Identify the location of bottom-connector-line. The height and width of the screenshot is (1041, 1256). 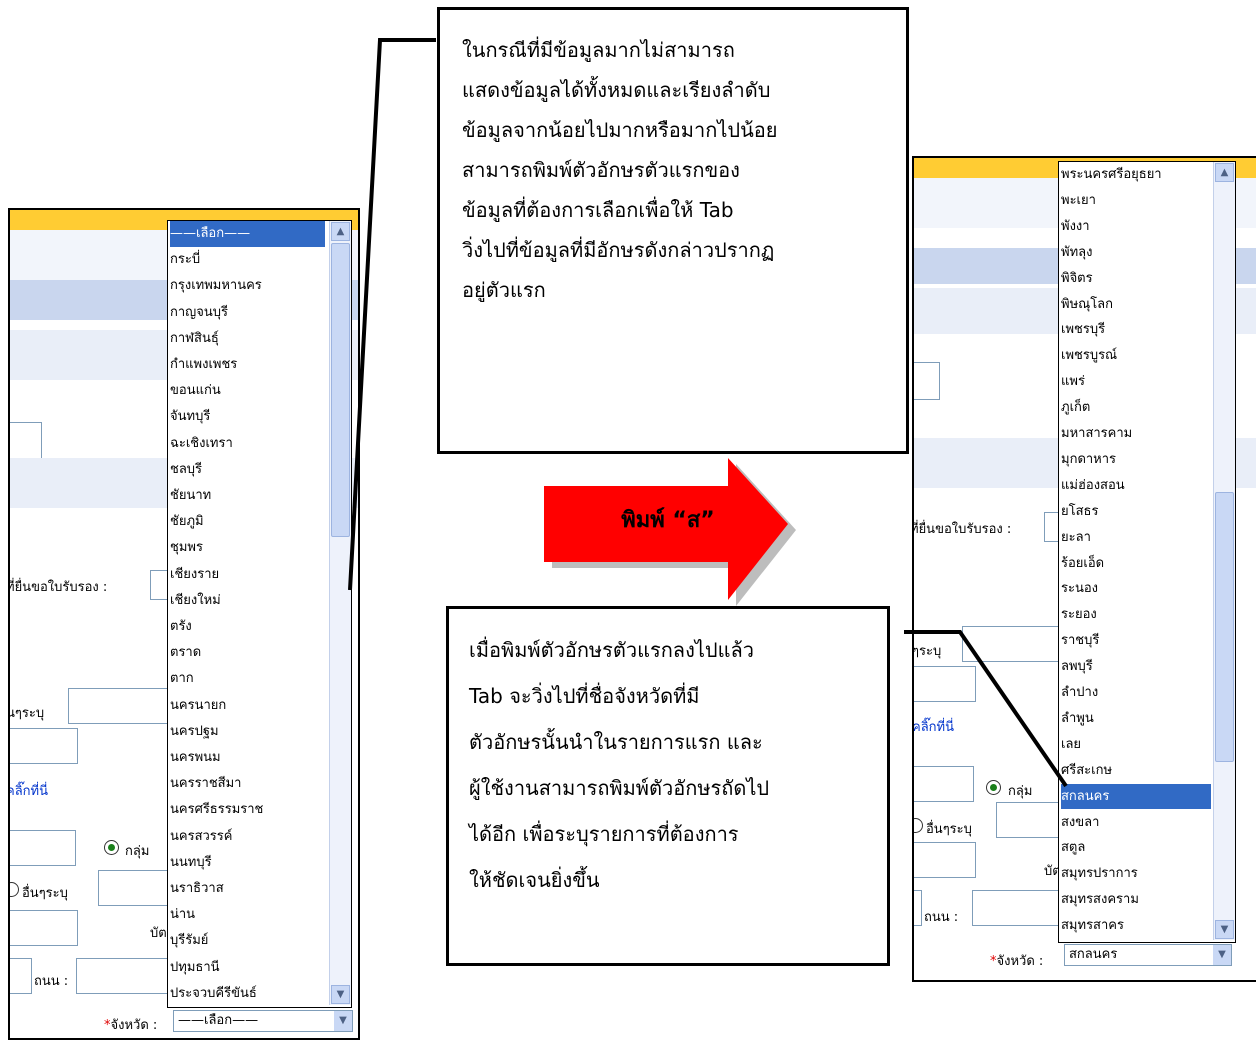
(986, 709).